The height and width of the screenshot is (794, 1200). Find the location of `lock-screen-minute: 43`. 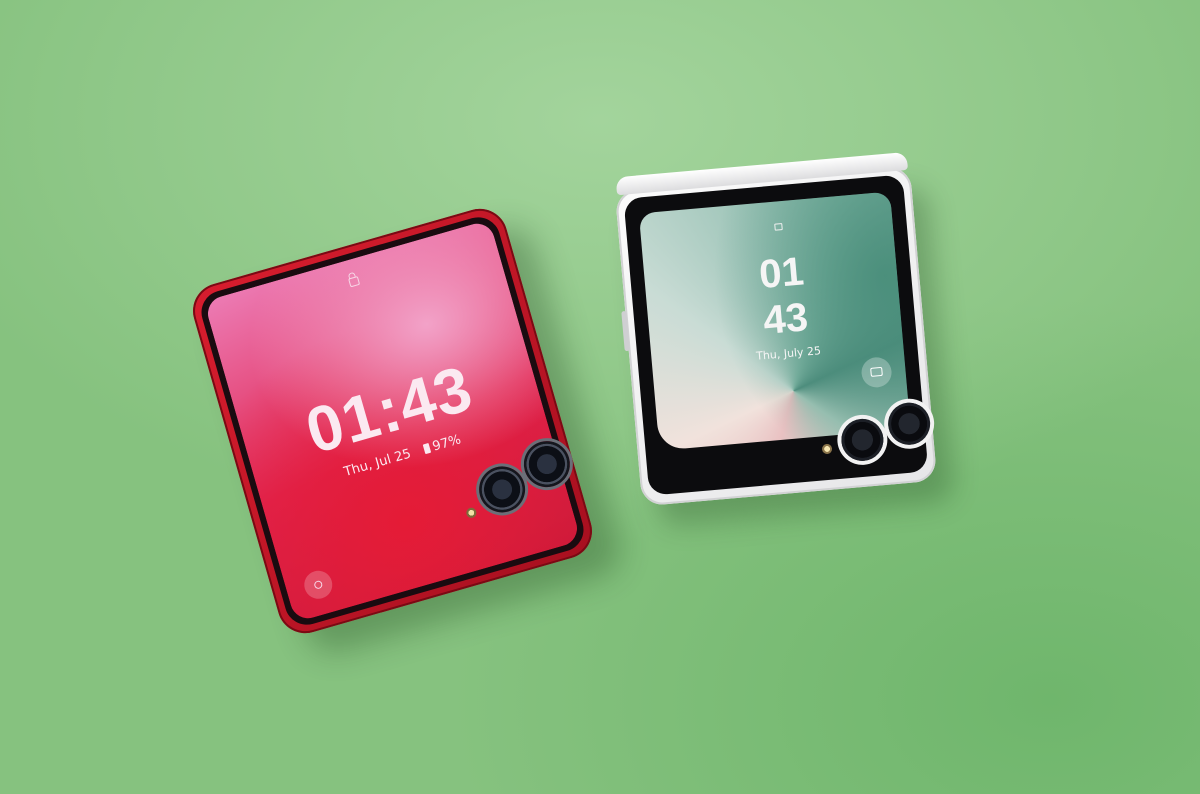

lock-screen-minute: 43 is located at coordinates (785, 319).